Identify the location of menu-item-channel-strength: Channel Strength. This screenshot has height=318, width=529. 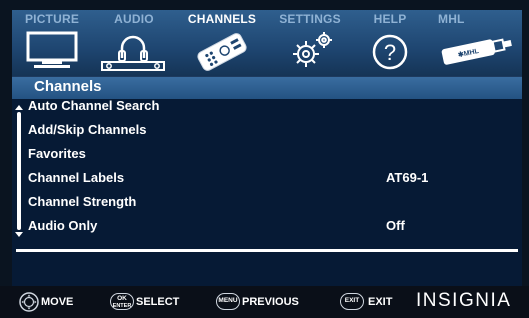
(268, 205).